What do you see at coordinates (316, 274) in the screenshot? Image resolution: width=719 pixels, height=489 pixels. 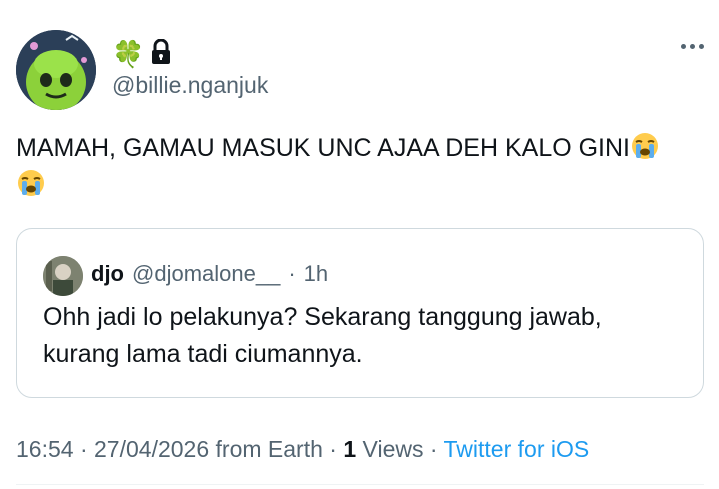 I see `quoted-tweet-time: 1h` at bounding box center [316, 274].